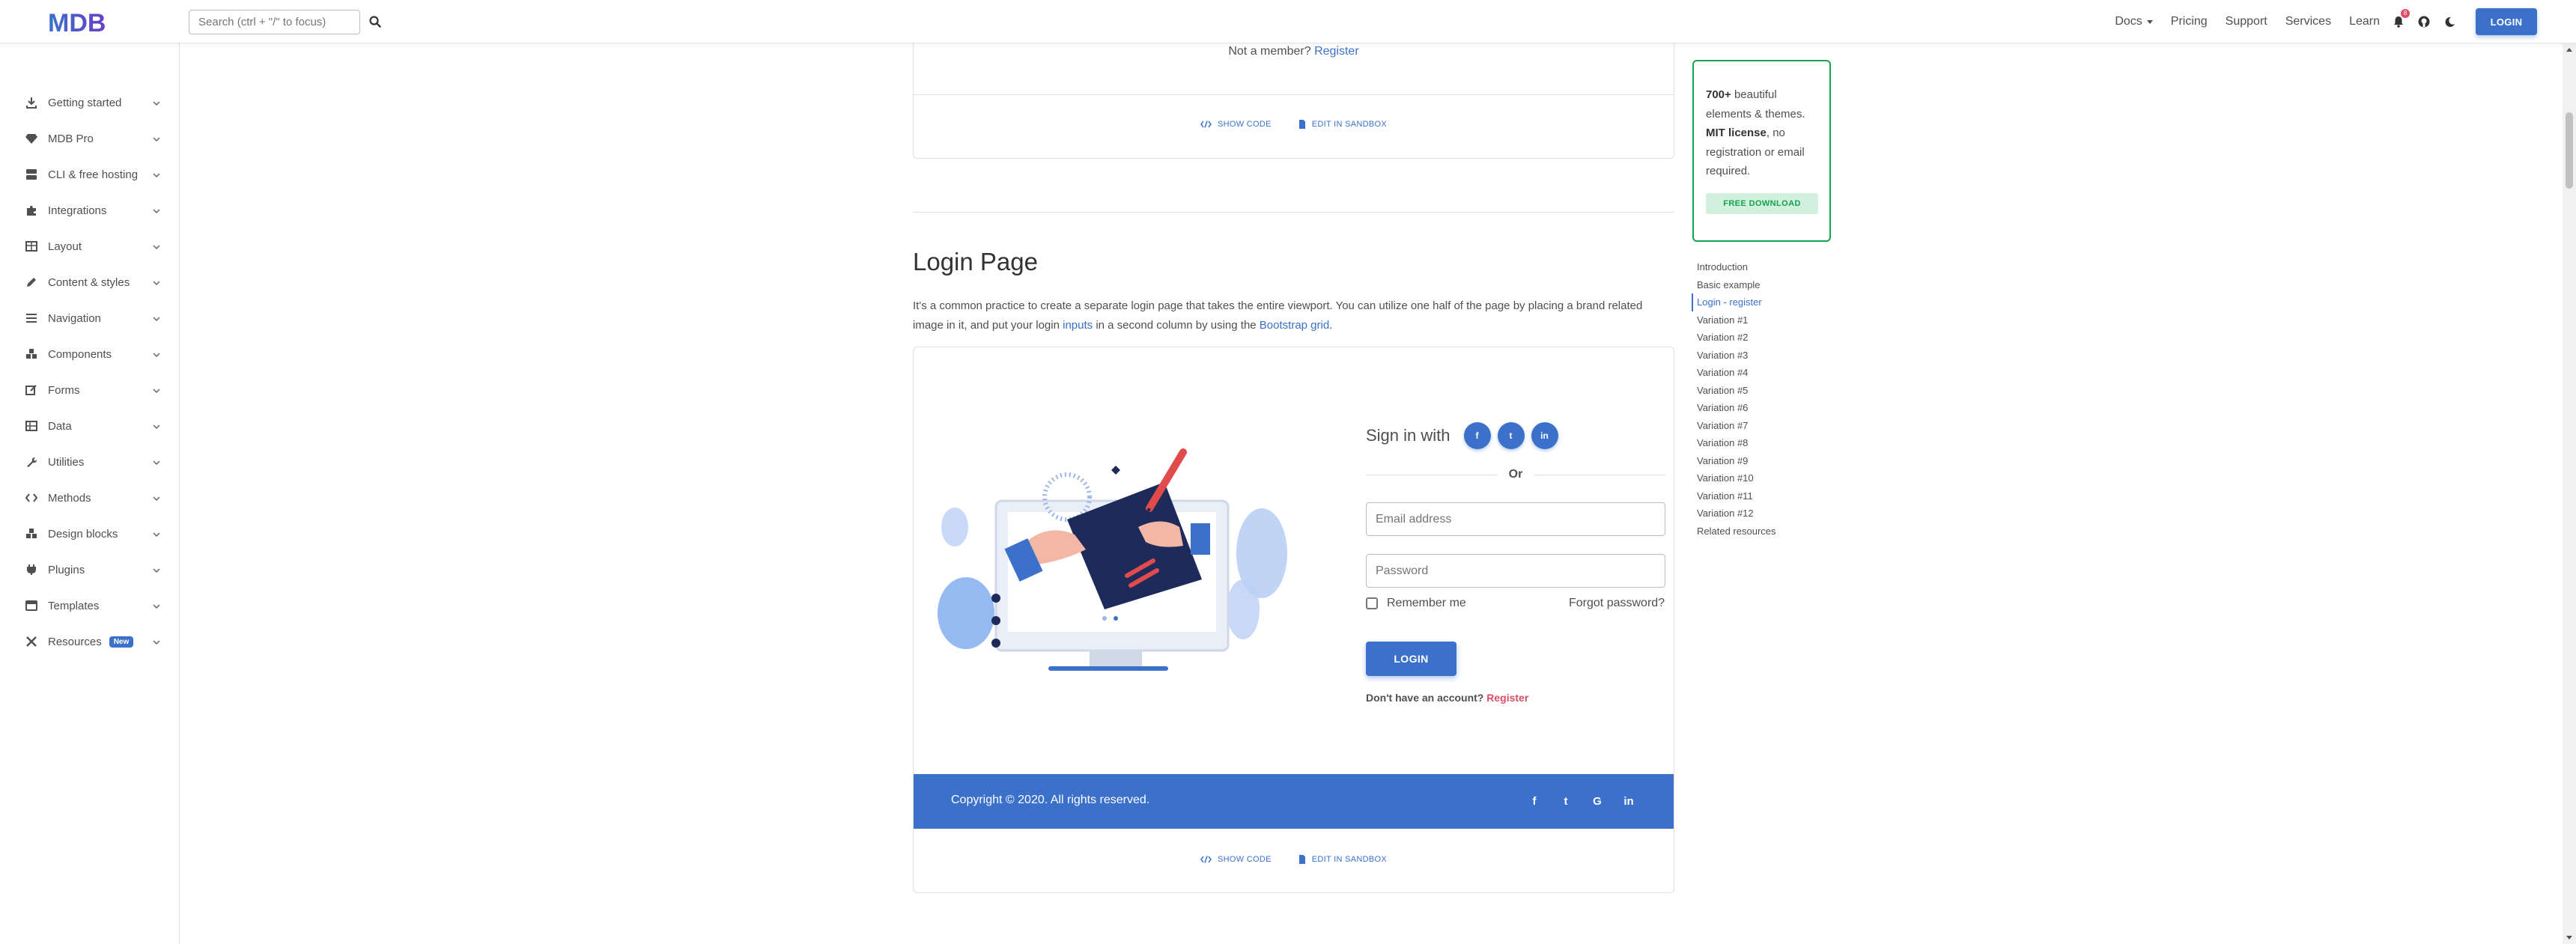 The image size is (2576, 944). Describe the element at coordinates (89, 246) in the screenshot. I see `sidebar-item-layout: Layout` at that location.